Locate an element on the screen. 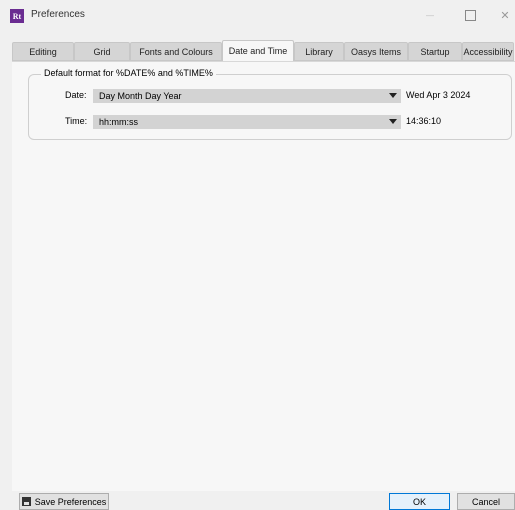 Image resolution: width=515 pixels, height=510 pixels. cancel-button: Cancel is located at coordinates (486, 501).